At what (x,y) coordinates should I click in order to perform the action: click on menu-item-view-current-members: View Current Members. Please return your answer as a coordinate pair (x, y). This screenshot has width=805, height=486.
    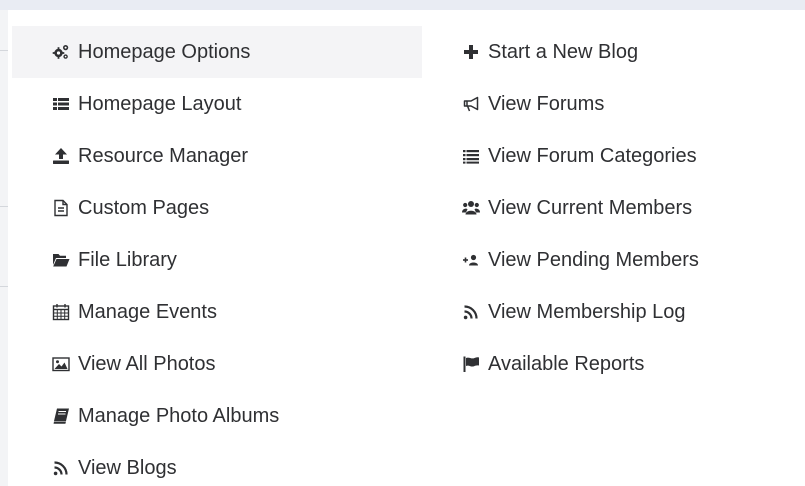
    Looking at the image, I should click on (613, 208).